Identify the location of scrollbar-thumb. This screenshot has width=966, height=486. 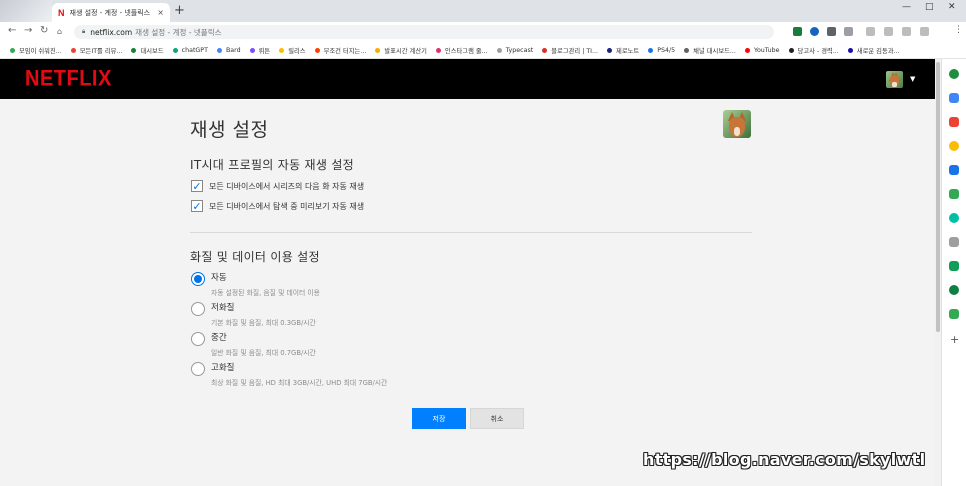
(938, 197).